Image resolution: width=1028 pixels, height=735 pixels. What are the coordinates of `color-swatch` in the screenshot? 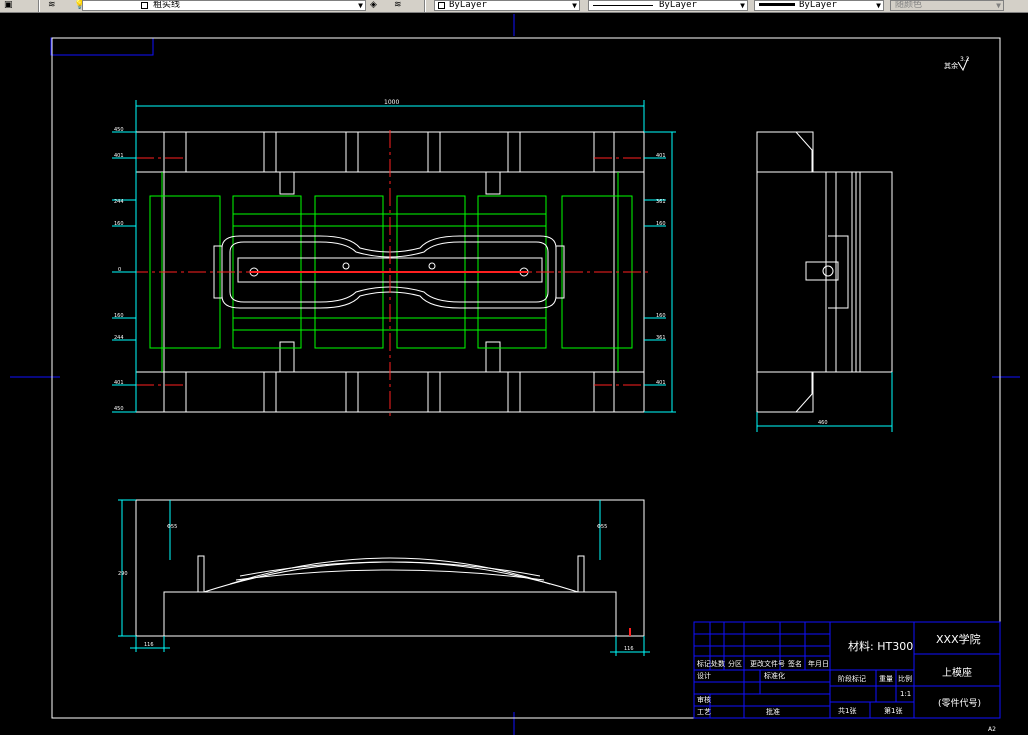 It's located at (441, 5).